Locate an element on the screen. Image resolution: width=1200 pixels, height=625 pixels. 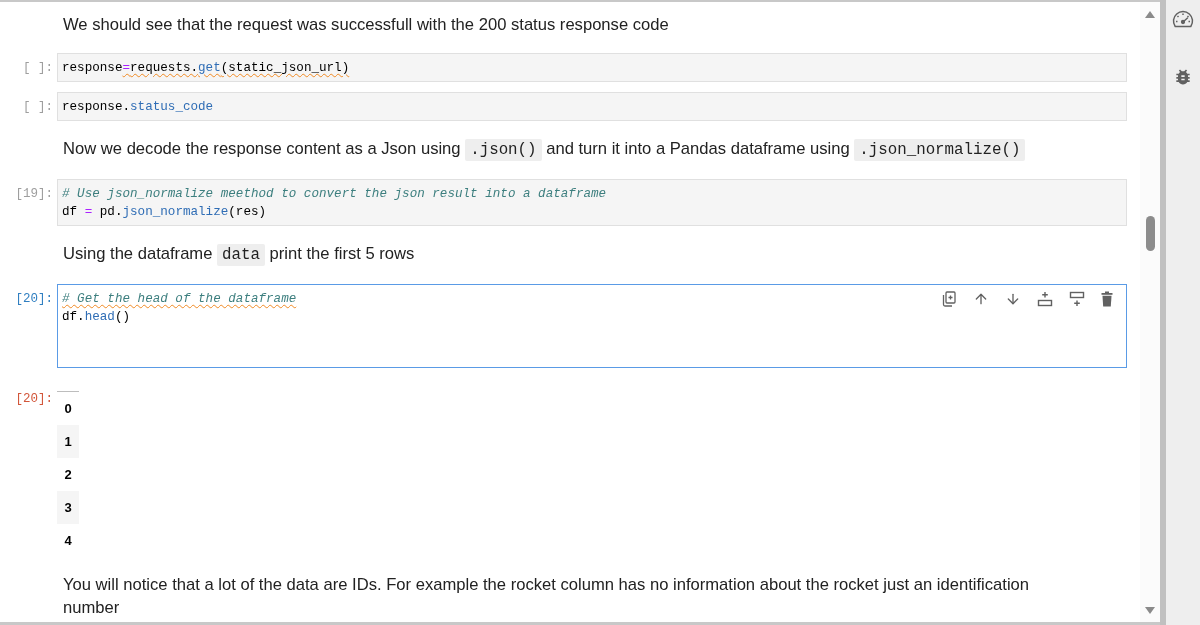
input-prompt: [20]: is located at coordinates (34, 299).